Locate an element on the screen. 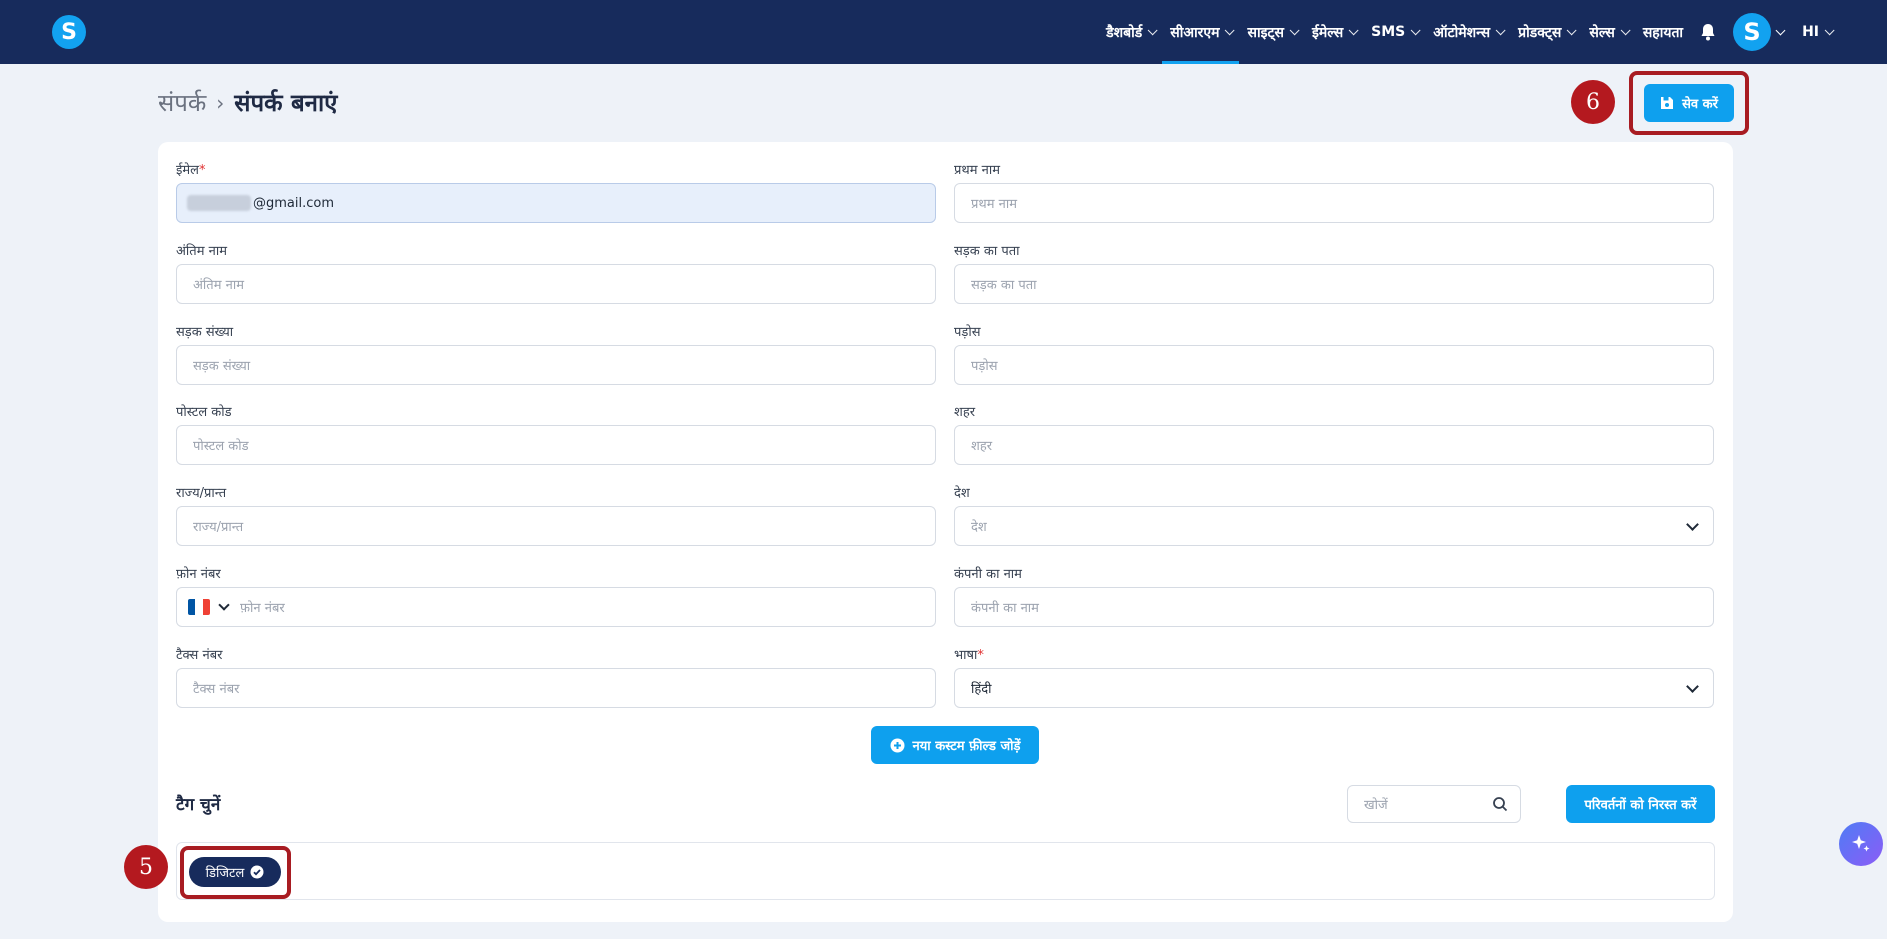  app-logo: S is located at coordinates (69, 32).